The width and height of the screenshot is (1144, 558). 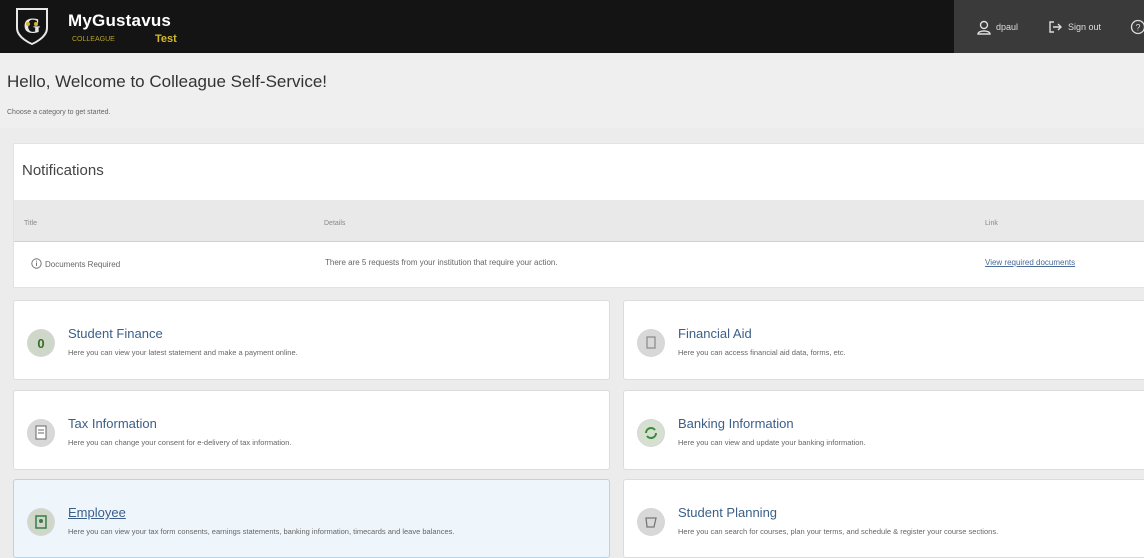 What do you see at coordinates (166, 39) in the screenshot?
I see `environment-label: Test` at bounding box center [166, 39].